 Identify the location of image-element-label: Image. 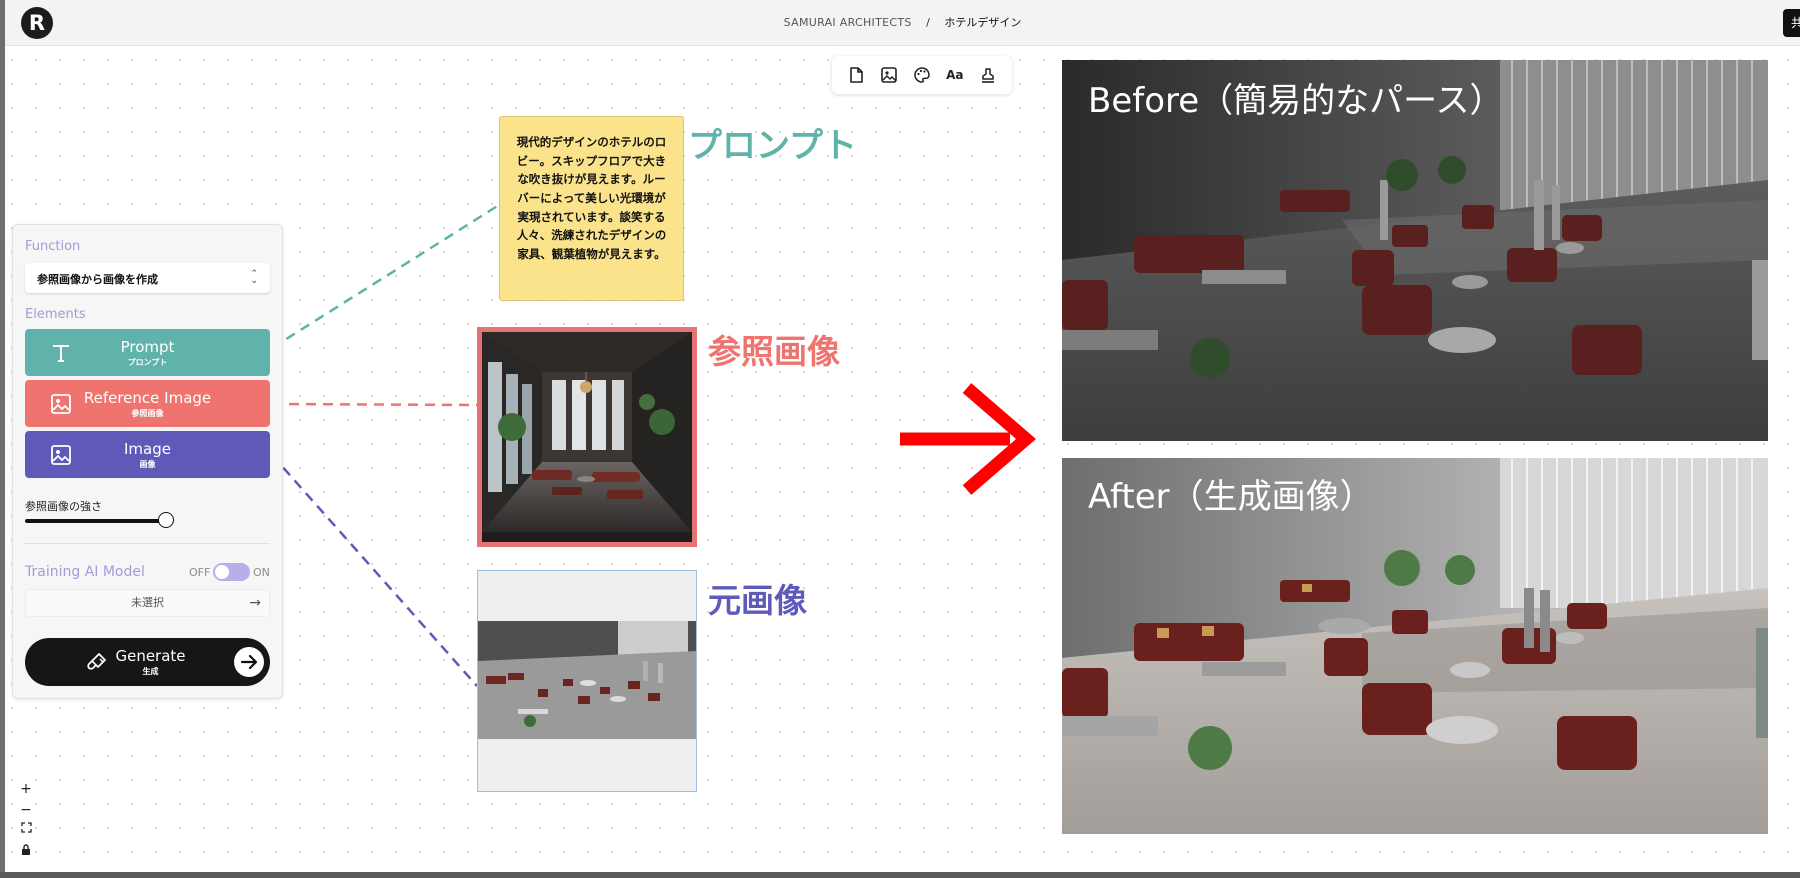
(147, 449).